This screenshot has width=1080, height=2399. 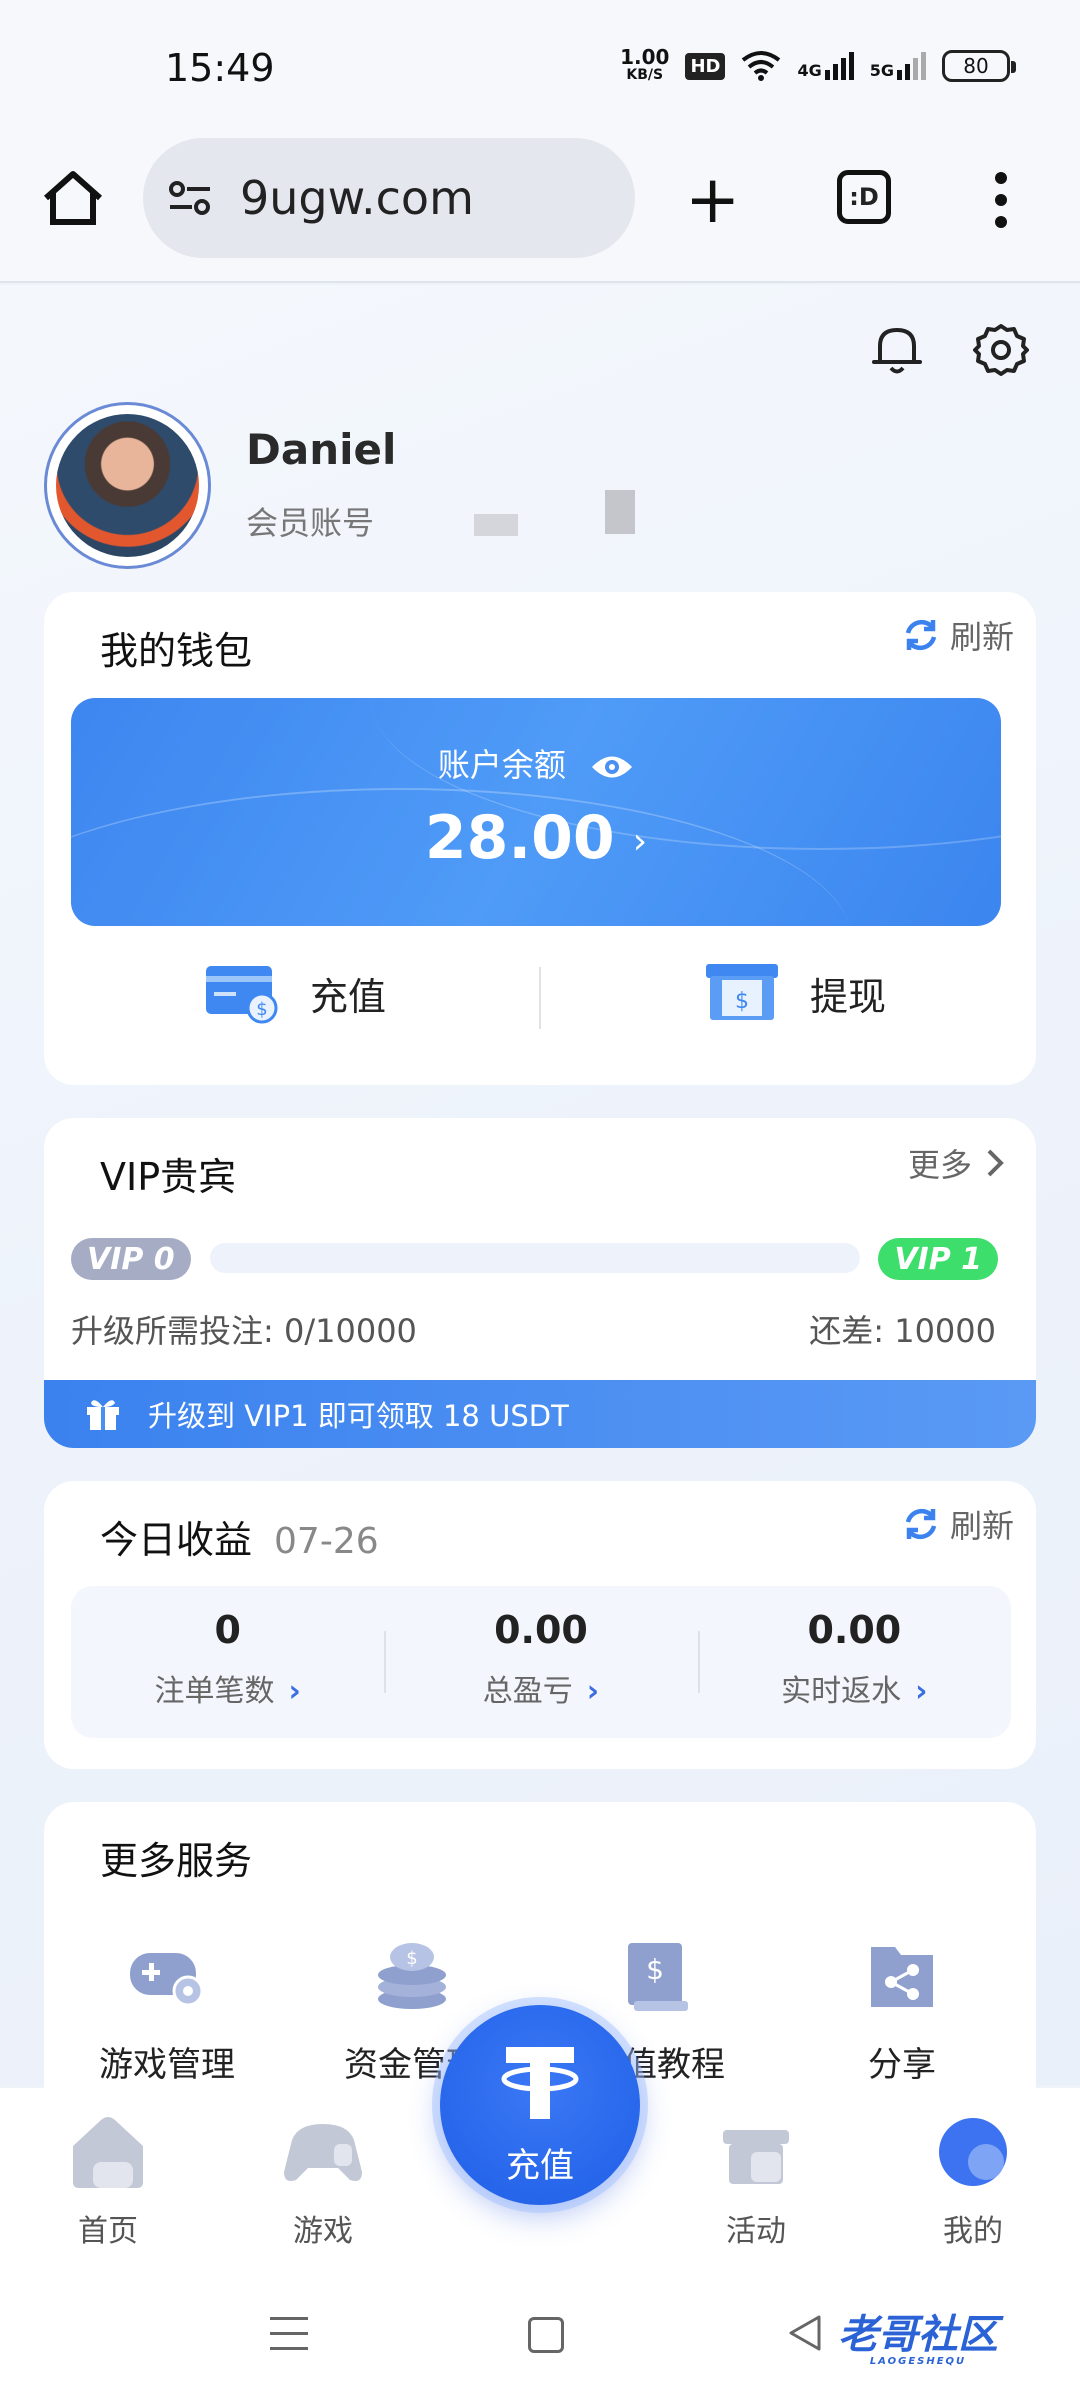 I want to click on service-game-management: 游戏管理, so click(x=167, y=2011).